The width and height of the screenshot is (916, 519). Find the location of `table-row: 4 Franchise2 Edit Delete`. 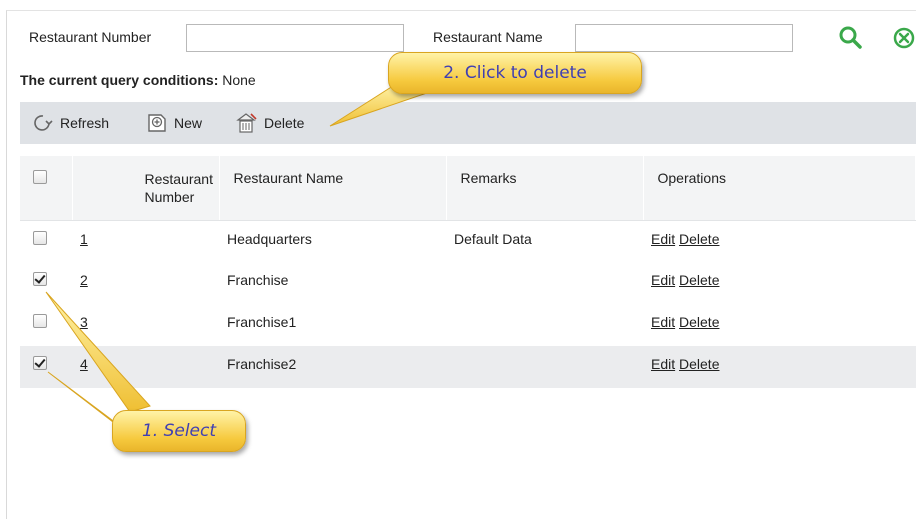

table-row: 4 Franchise2 Edit Delete is located at coordinates (468, 367).